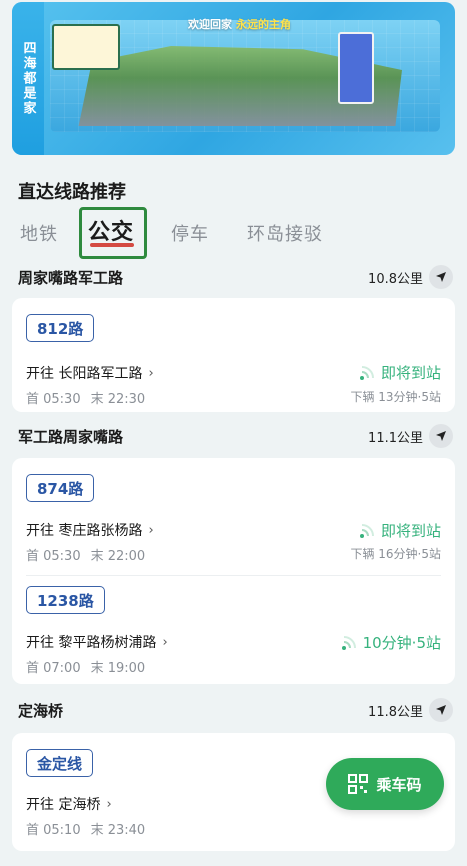 The image size is (467, 866). Describe the element at coordinates (118, 668) in the screenshot. I see `last-bus-time: 末 19:00` at that location.